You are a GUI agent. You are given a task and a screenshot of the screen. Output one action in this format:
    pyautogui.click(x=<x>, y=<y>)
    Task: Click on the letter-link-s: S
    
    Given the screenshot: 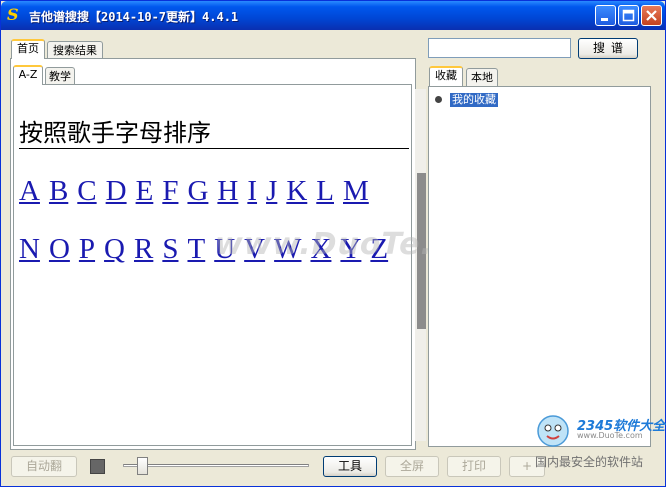 What is the action you would take?
    pyautogui.click(x=170, y=249)
    